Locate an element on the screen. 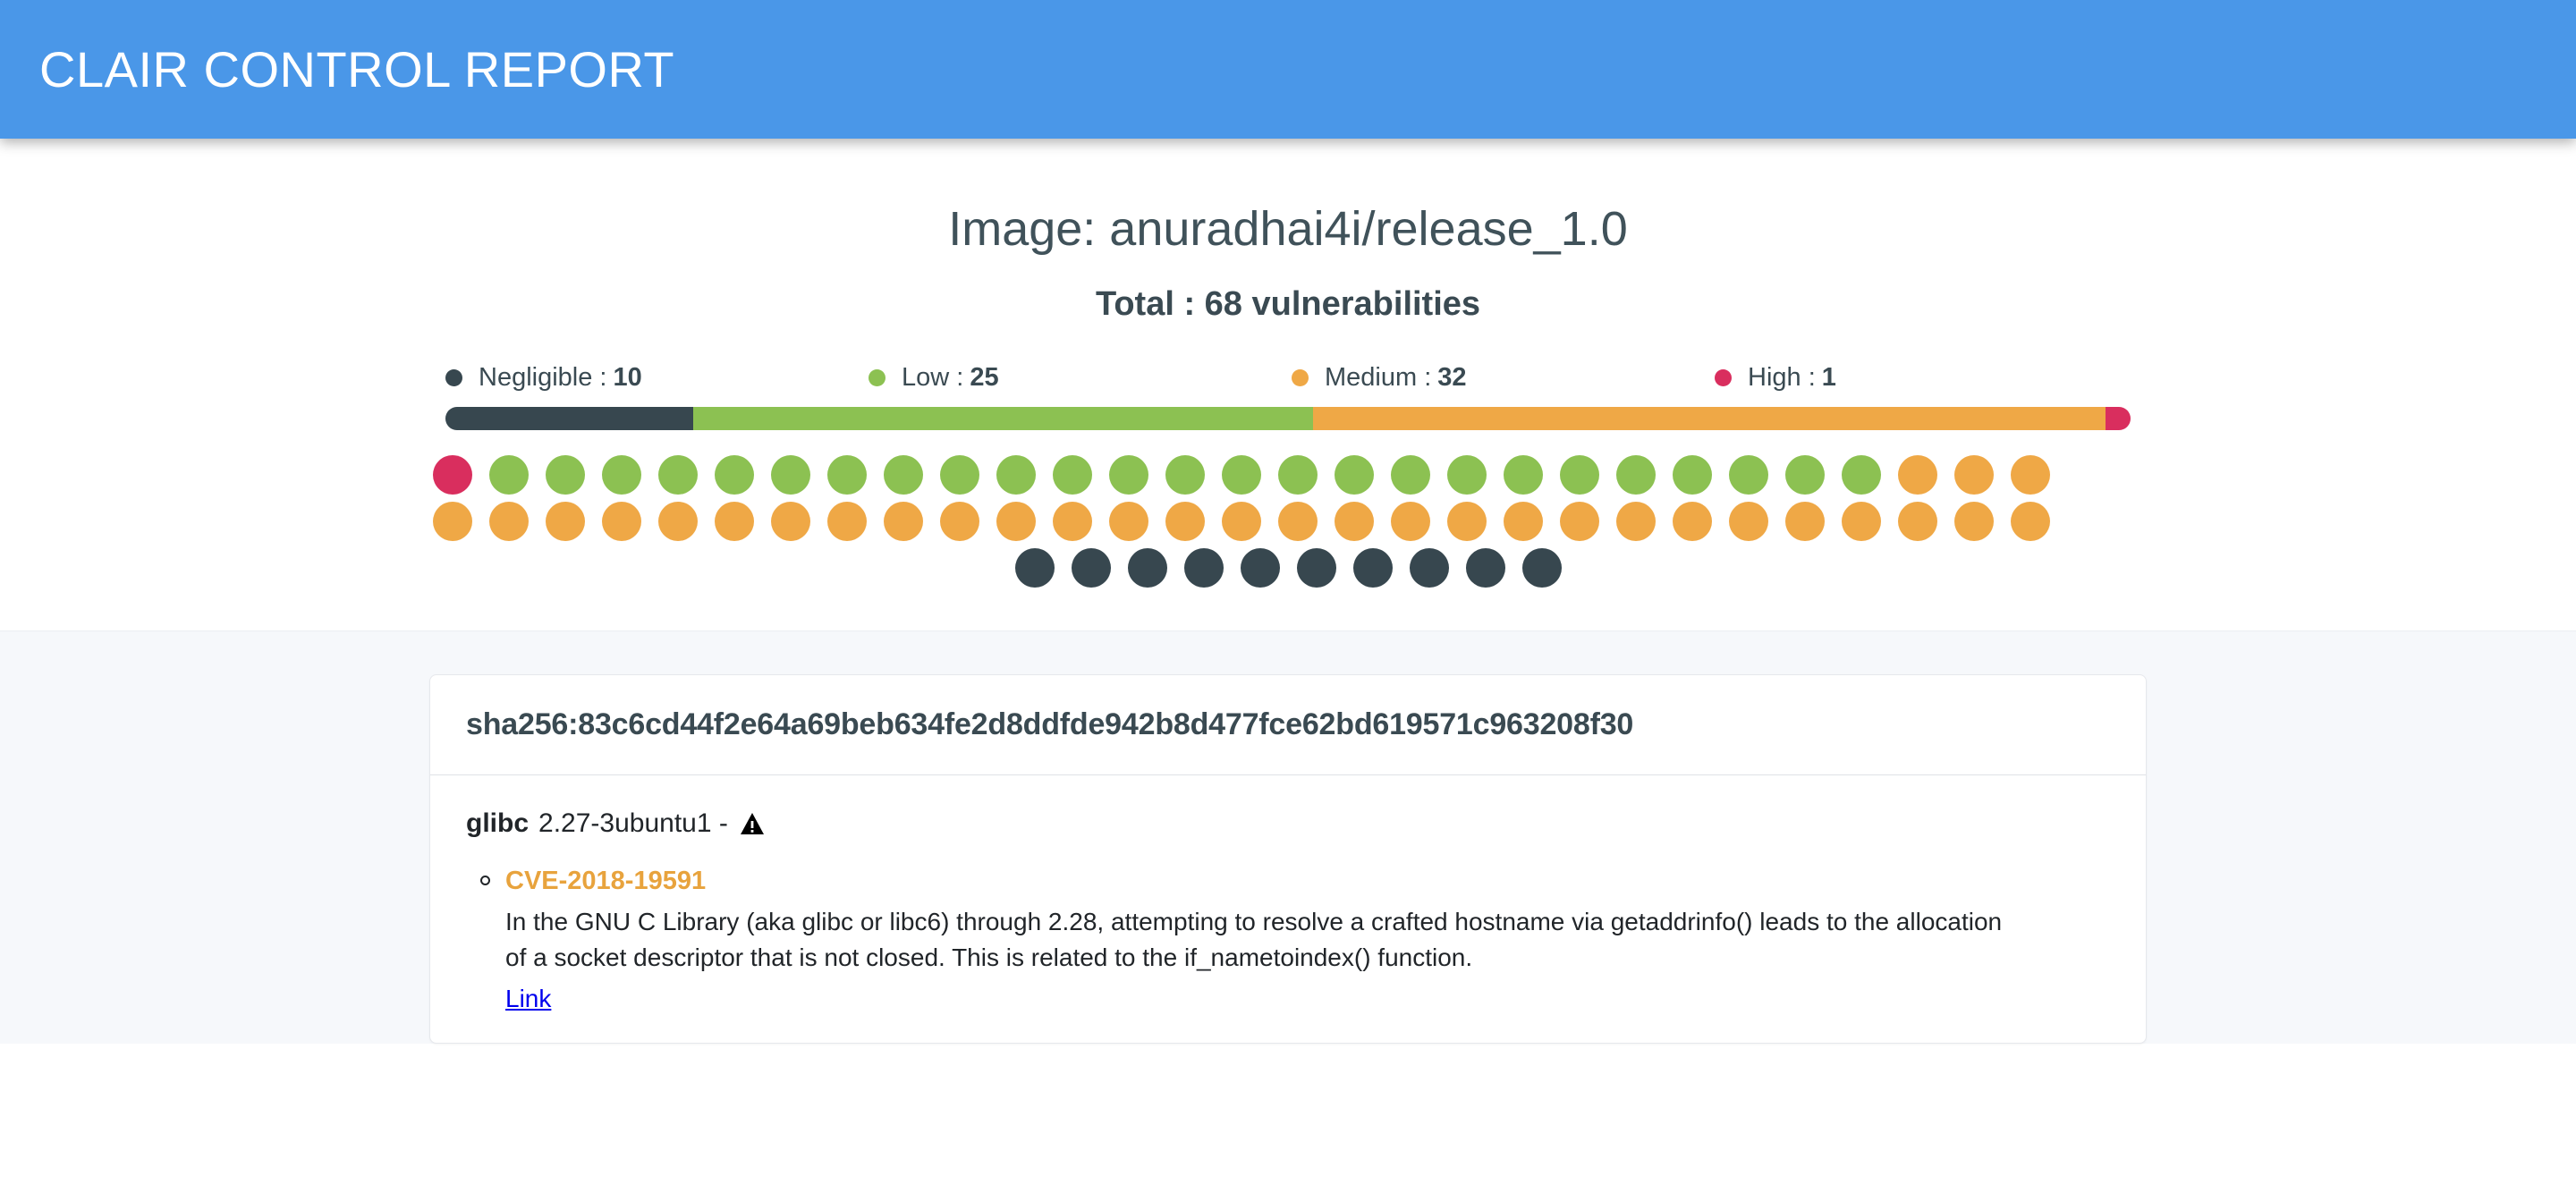 Image resolution: width=2576 pixels, height=1193 pixels. image-title: Image: anuradhai4i/release_1.0 is located at coordinates (1288, 229).